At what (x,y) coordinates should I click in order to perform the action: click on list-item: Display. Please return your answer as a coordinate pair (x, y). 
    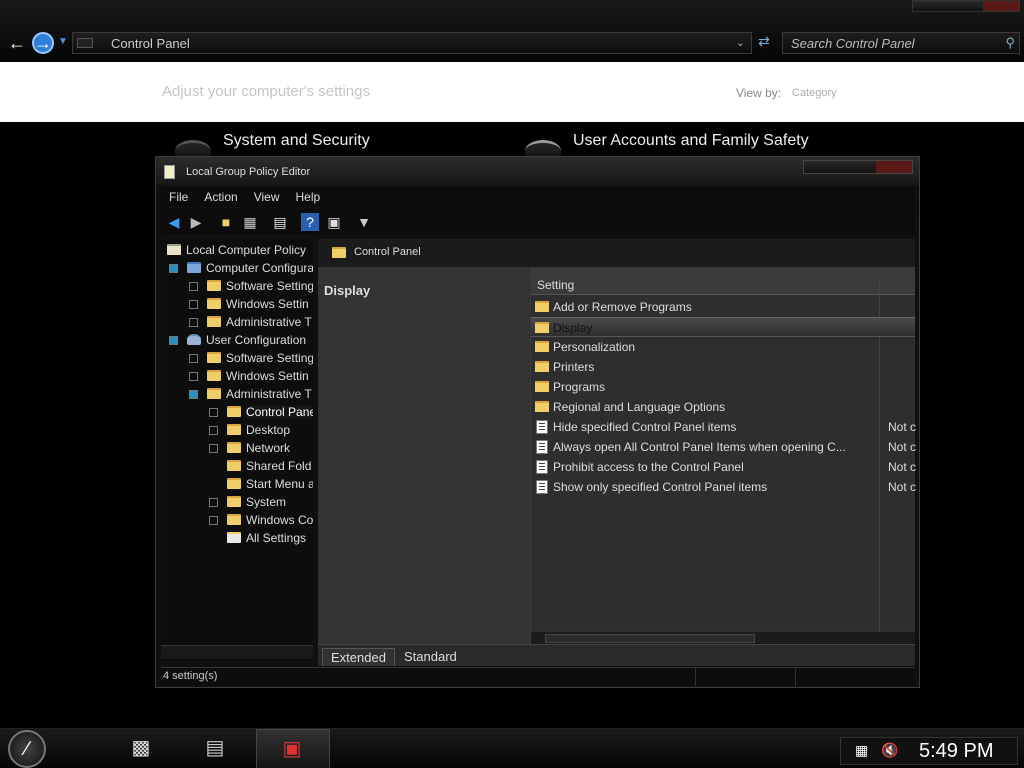
    Looking at the image, I should click on (723, 327).